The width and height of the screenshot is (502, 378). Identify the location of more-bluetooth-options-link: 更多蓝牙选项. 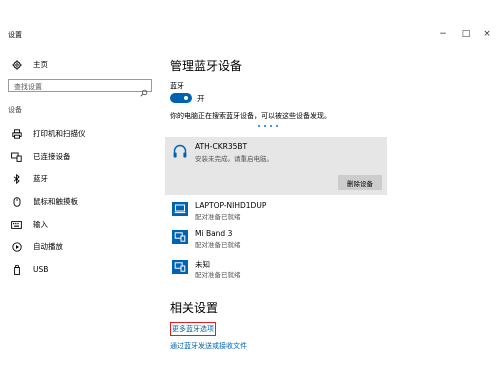
(193, 329).